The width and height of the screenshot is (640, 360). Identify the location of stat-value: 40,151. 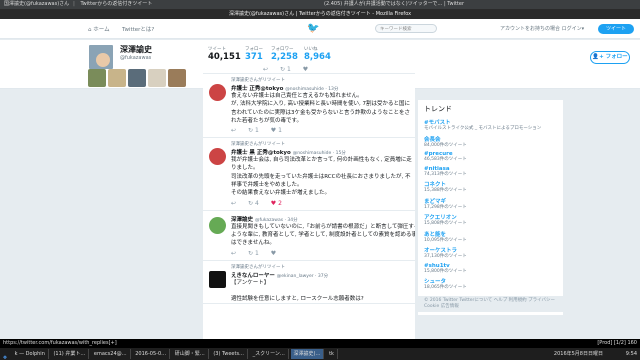
(224, 57).